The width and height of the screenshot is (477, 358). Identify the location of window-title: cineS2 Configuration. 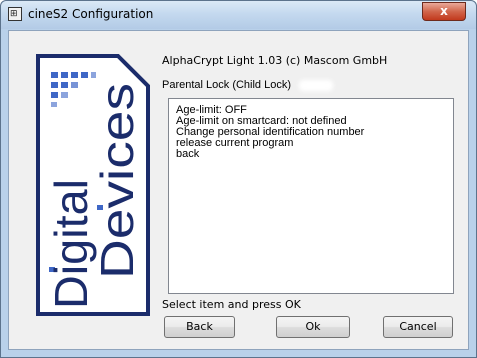
(91, 14).